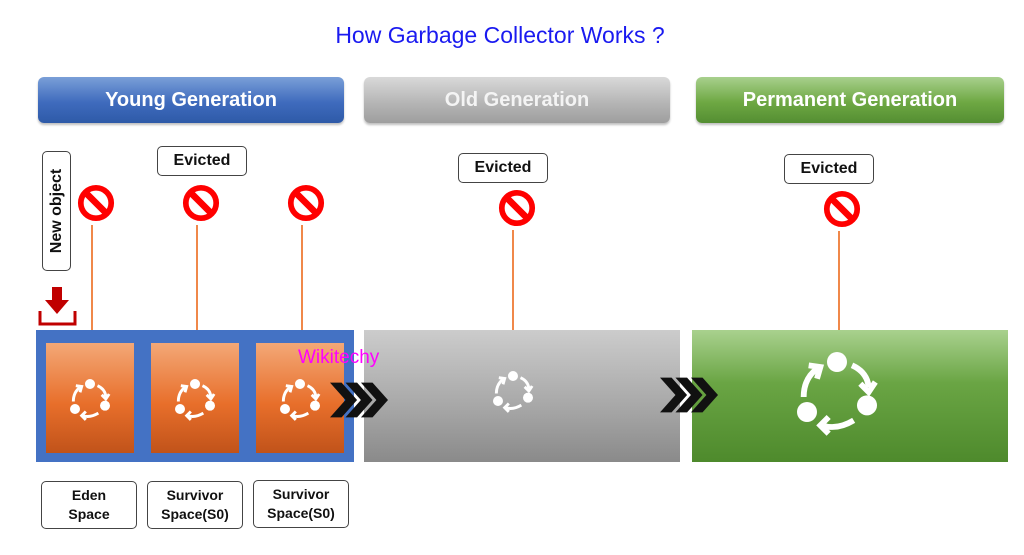 The height and width of the screenshot is (555, 1024). I want to click on evicted-label-permanent: Evicted, so click(829, 169).